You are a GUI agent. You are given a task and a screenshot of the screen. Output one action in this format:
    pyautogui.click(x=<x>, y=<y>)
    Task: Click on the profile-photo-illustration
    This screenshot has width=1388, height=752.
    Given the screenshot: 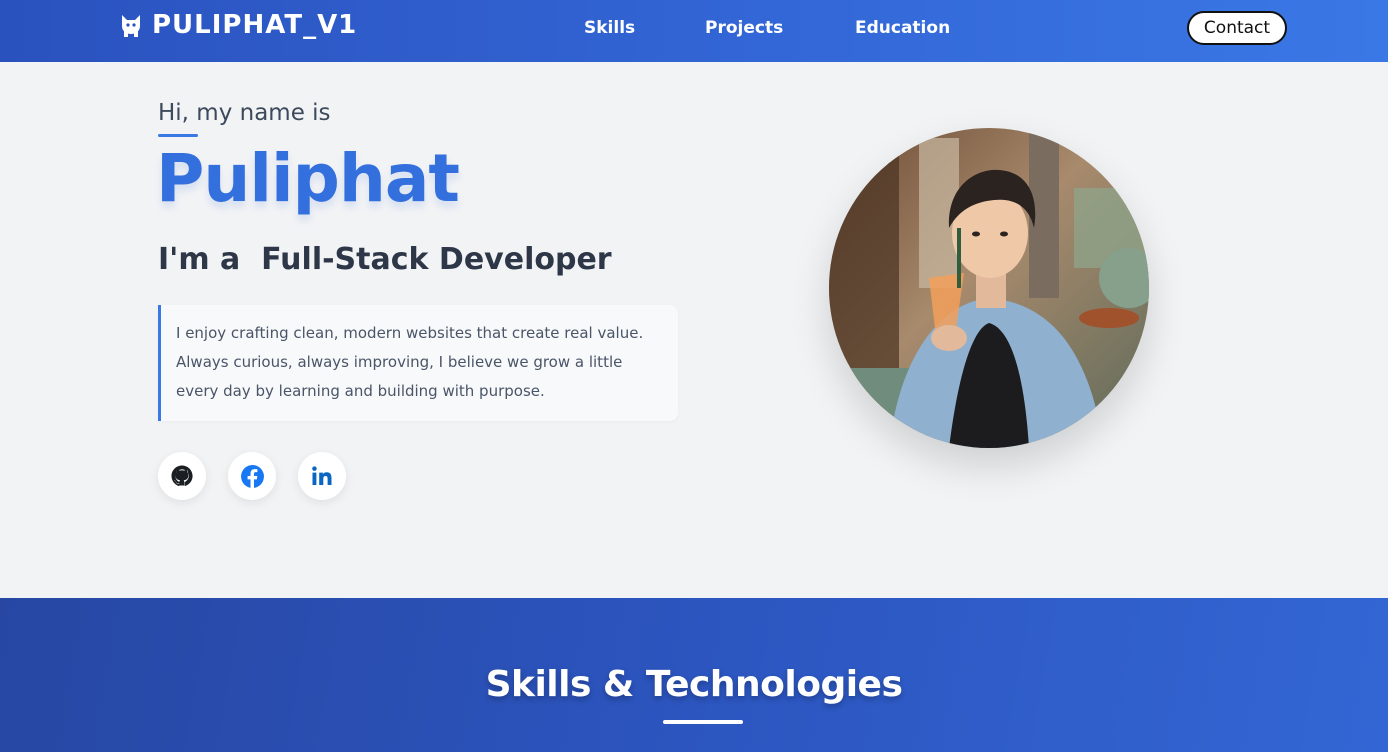 What is the action you would take?
    pyautogui.click(x=989, y=288)
    